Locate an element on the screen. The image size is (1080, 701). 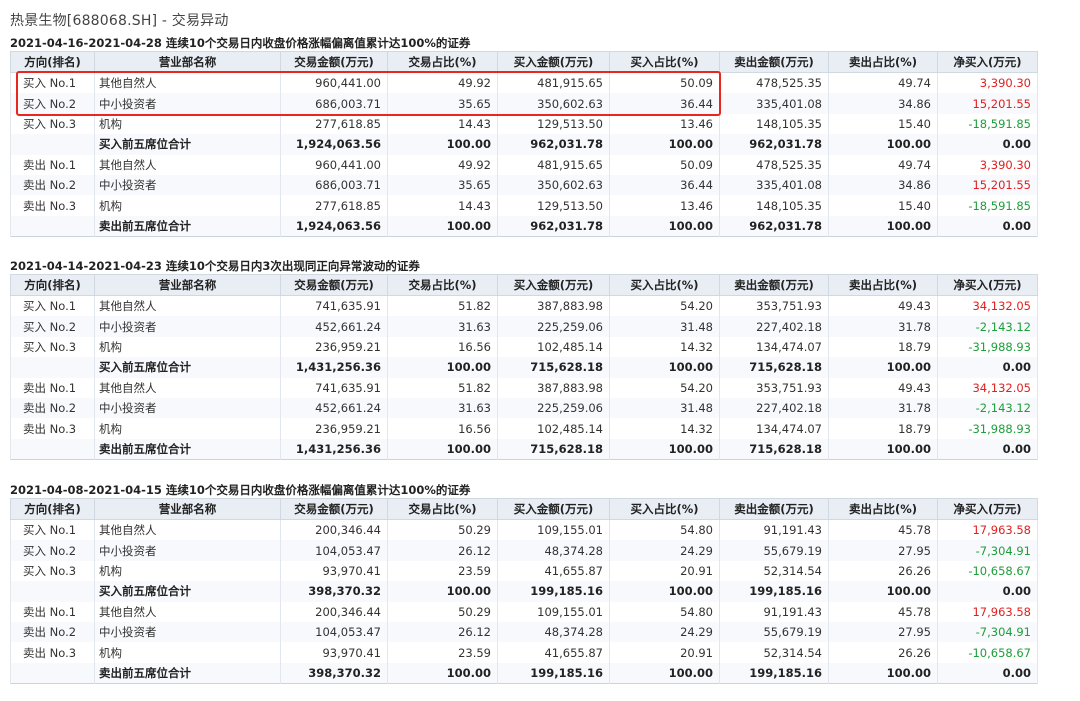
cell-buy-pct: 13.46 is located at coordinates (664, 205).